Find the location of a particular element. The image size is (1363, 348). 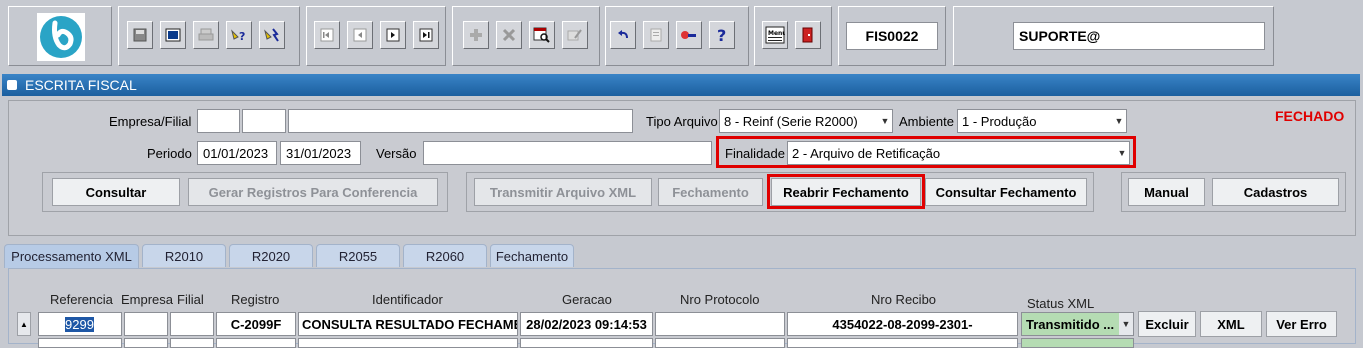

consultar-fechamento-button: Consultar Fechamento is located at coordinates (1006, 192).